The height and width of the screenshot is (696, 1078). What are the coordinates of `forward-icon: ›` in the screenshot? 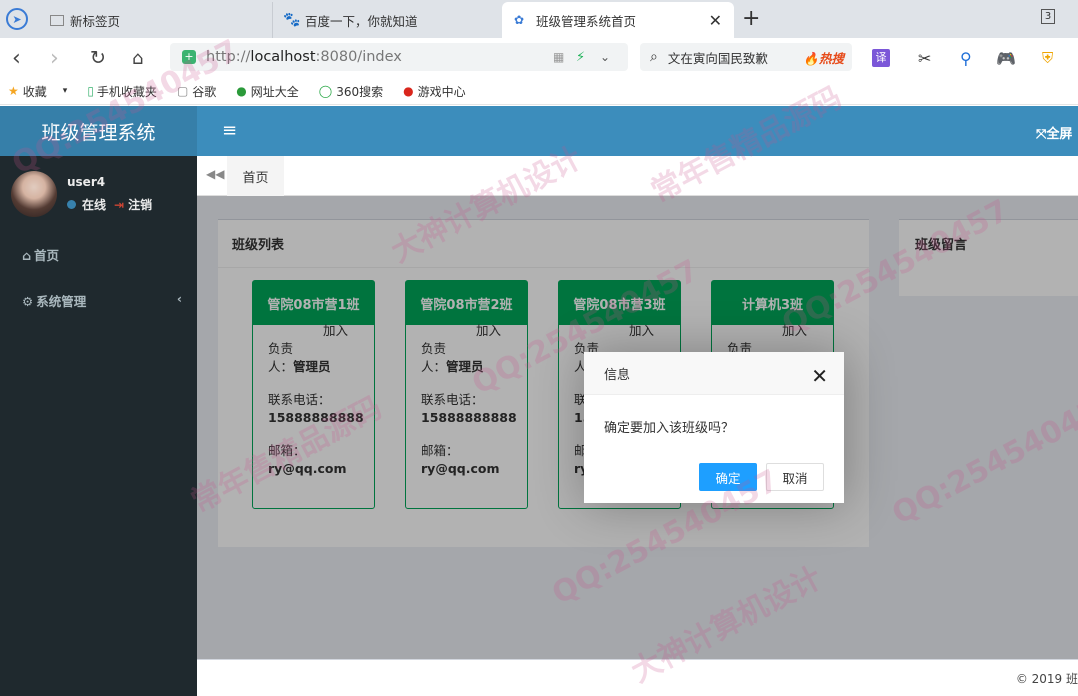 It's located at (54, 58).